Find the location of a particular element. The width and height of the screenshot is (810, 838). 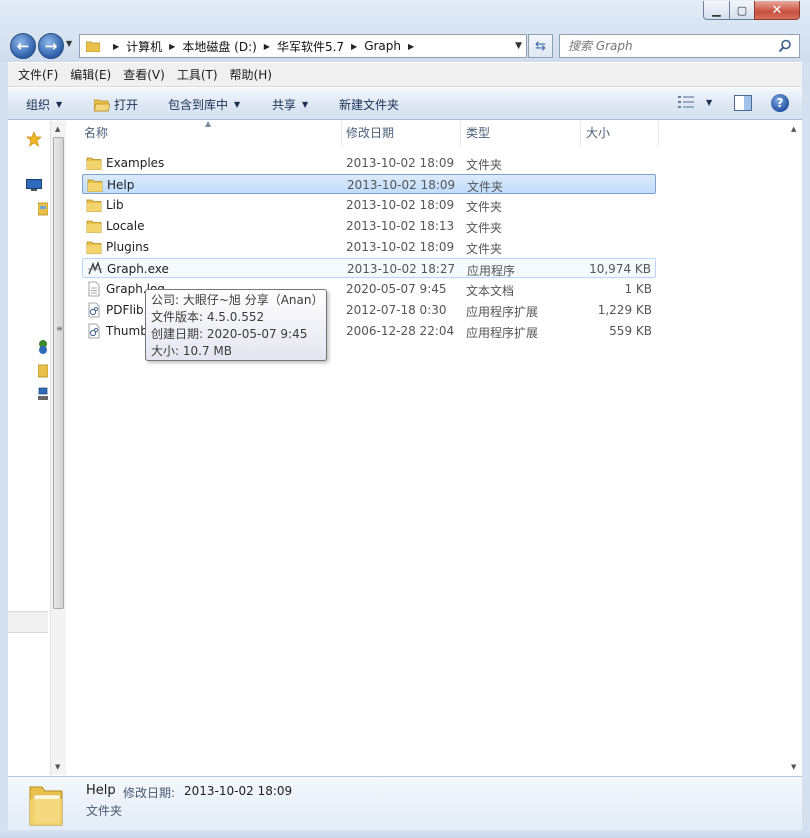

nav-pane-divider is located at coordinates (28, 622).